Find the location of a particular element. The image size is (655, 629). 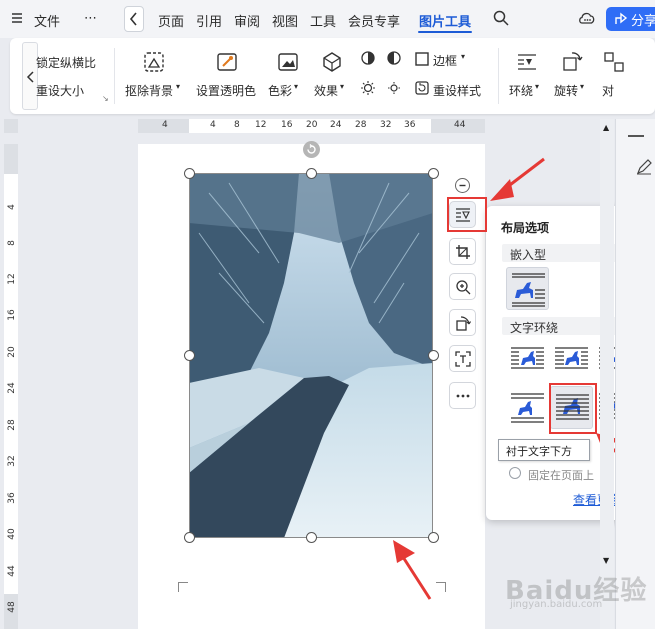

wrap-text-icon is located at coordinates (527, 63).